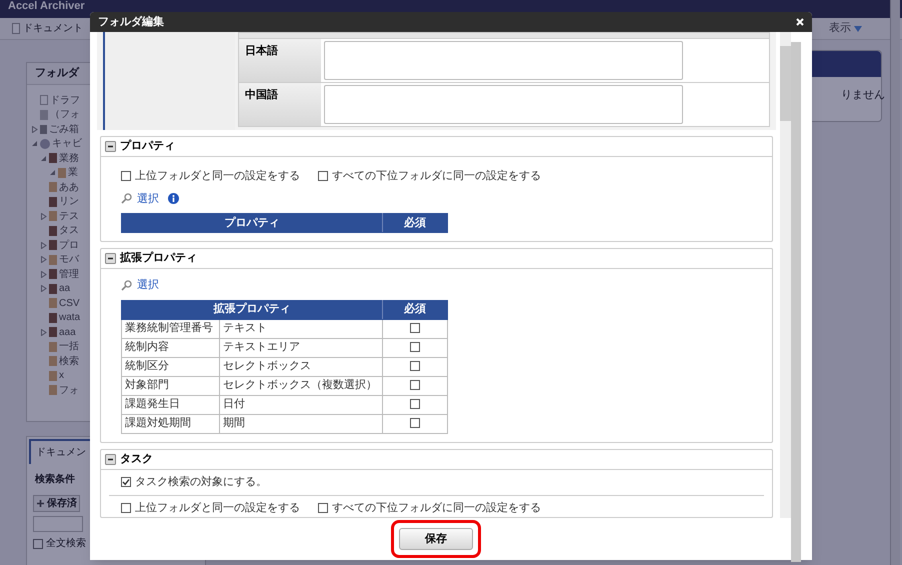 The height and width of the screenshot is (565, 902). Describe the element at coordinates (55, 479) in the screenshot. I see `search-conditions-label: 検索条件` at that location.